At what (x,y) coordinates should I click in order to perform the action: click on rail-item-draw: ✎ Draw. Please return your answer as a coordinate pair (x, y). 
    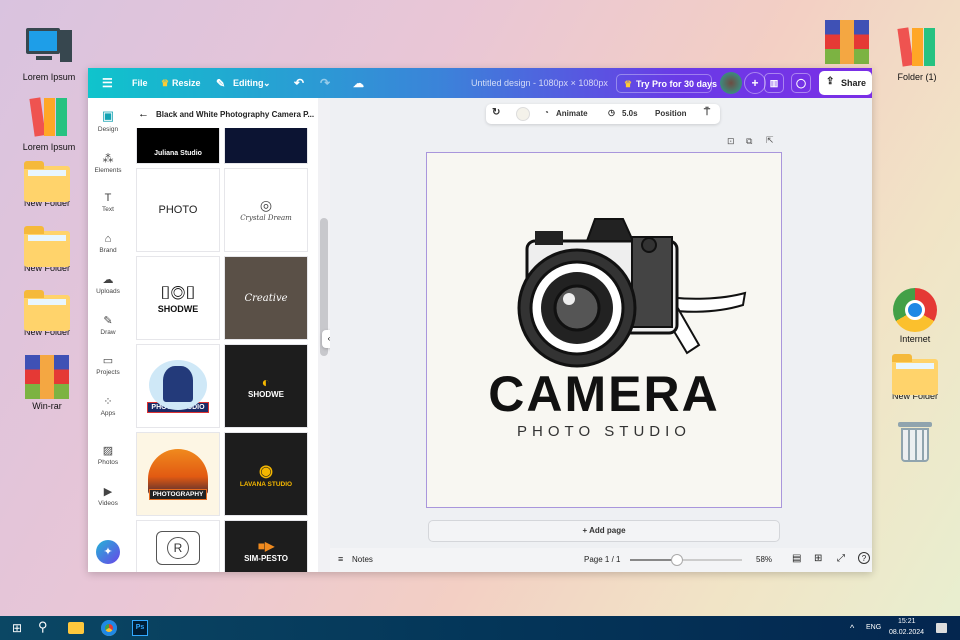
    Looking at the image, I should click on (108, 325).